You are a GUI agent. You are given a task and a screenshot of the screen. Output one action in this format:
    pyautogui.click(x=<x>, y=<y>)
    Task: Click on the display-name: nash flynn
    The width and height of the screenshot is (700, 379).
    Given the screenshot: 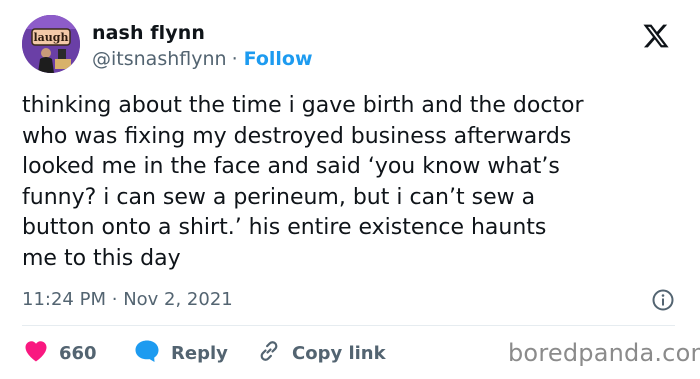 What is the action you would take?
    pyautogui.click(x=148, y=33)
    